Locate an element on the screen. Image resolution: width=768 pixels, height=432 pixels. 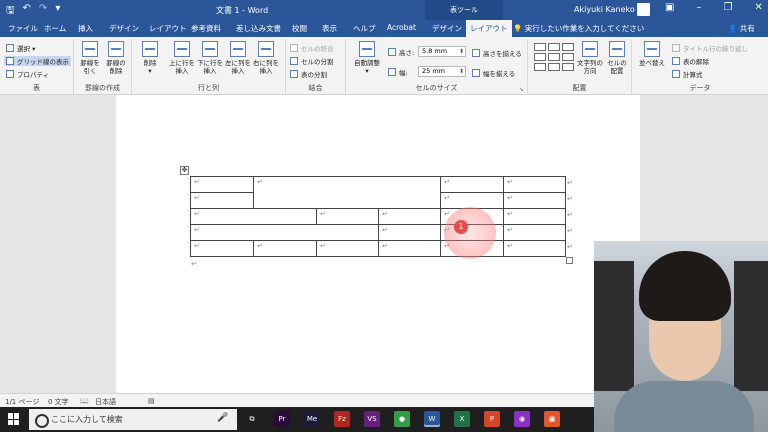
tab-layout: レイアウト is located at coordinates (168, 28).